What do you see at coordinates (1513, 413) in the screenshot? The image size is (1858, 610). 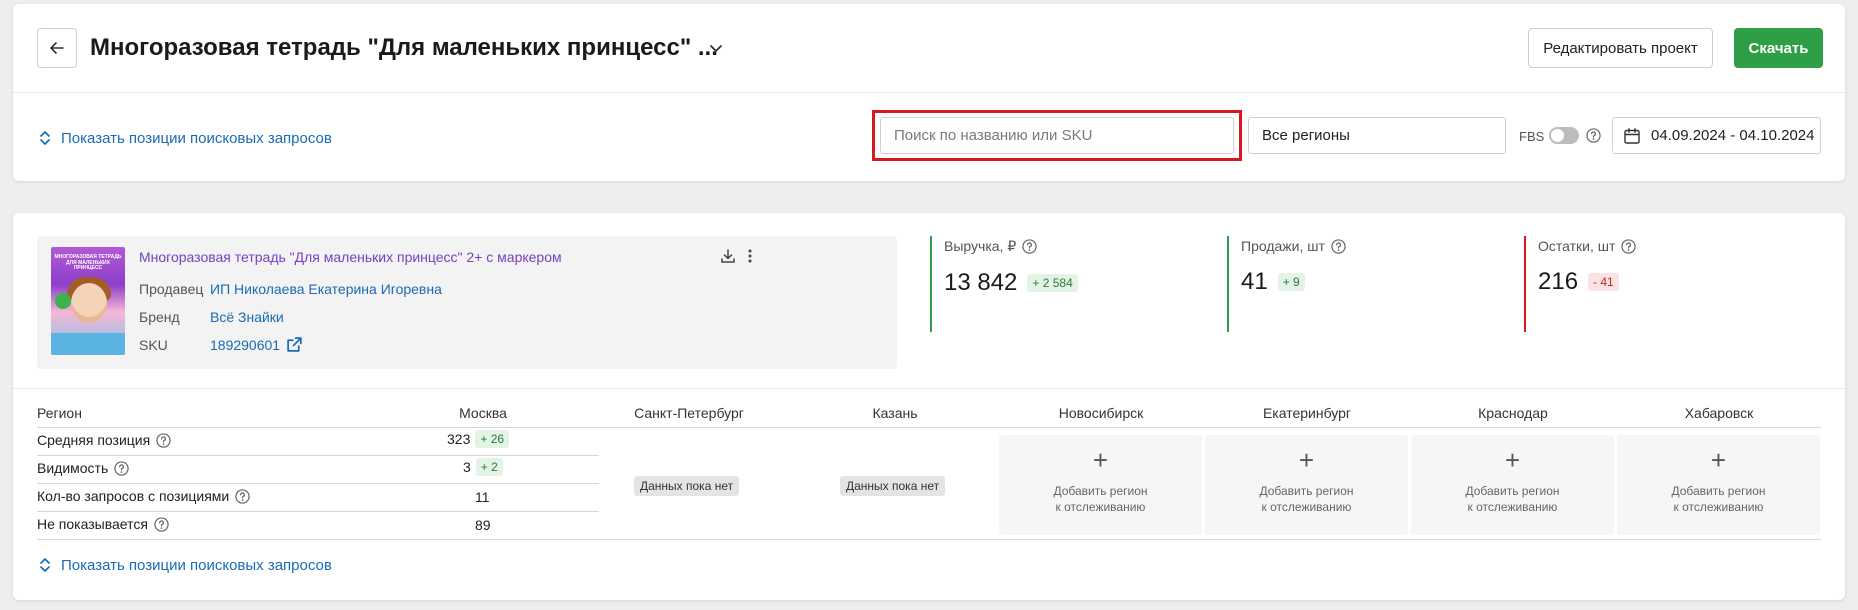 I see `column-header-krasnodar: Краснодар` at bounding box center [1513, 413].